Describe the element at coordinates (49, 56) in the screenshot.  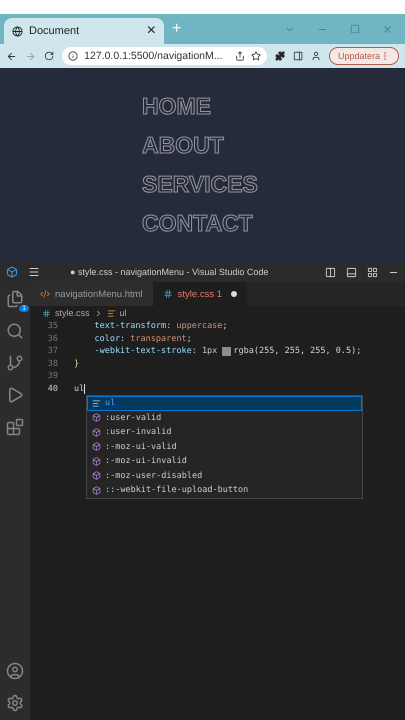
I see `reload-icon` at that location.